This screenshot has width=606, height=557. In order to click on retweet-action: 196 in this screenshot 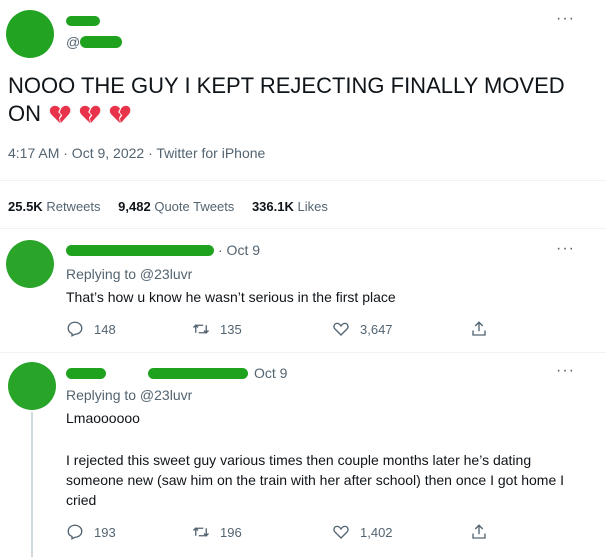, I will do `click(217, 532)`.